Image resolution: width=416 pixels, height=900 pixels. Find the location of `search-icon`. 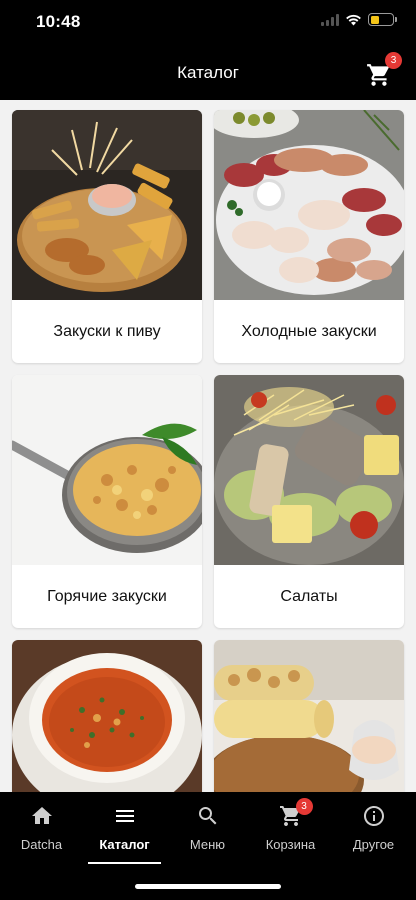

search-icon is located at coordinates (207, 816).